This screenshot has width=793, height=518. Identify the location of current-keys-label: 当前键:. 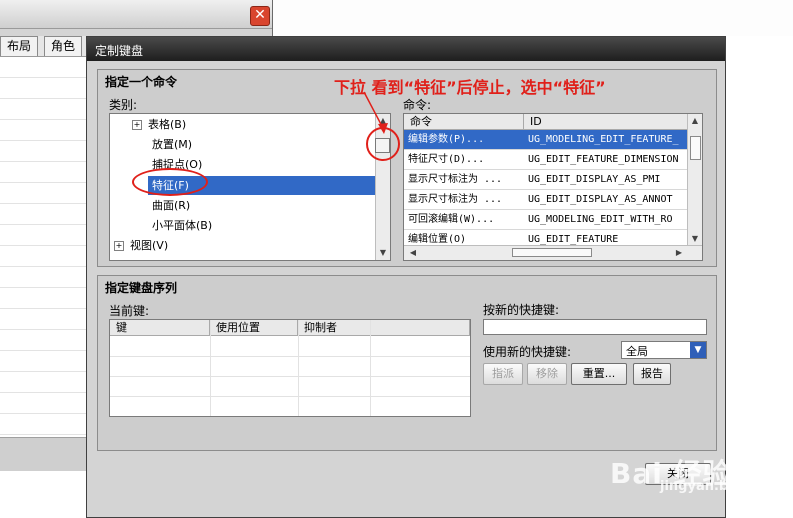
(129, 311).